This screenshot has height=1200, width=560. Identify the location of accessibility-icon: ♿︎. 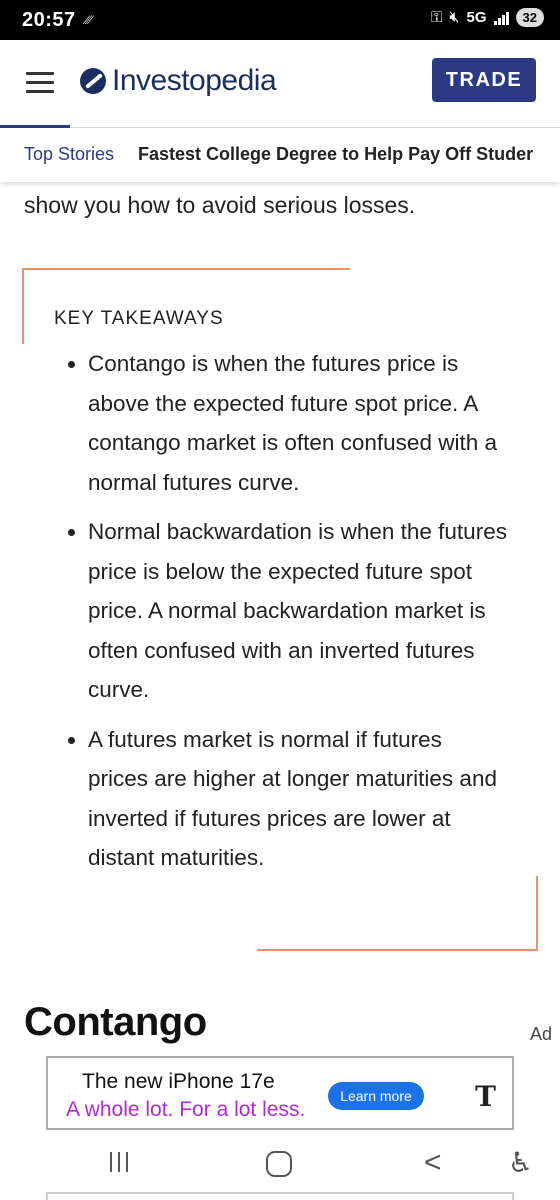
(520, 1162).